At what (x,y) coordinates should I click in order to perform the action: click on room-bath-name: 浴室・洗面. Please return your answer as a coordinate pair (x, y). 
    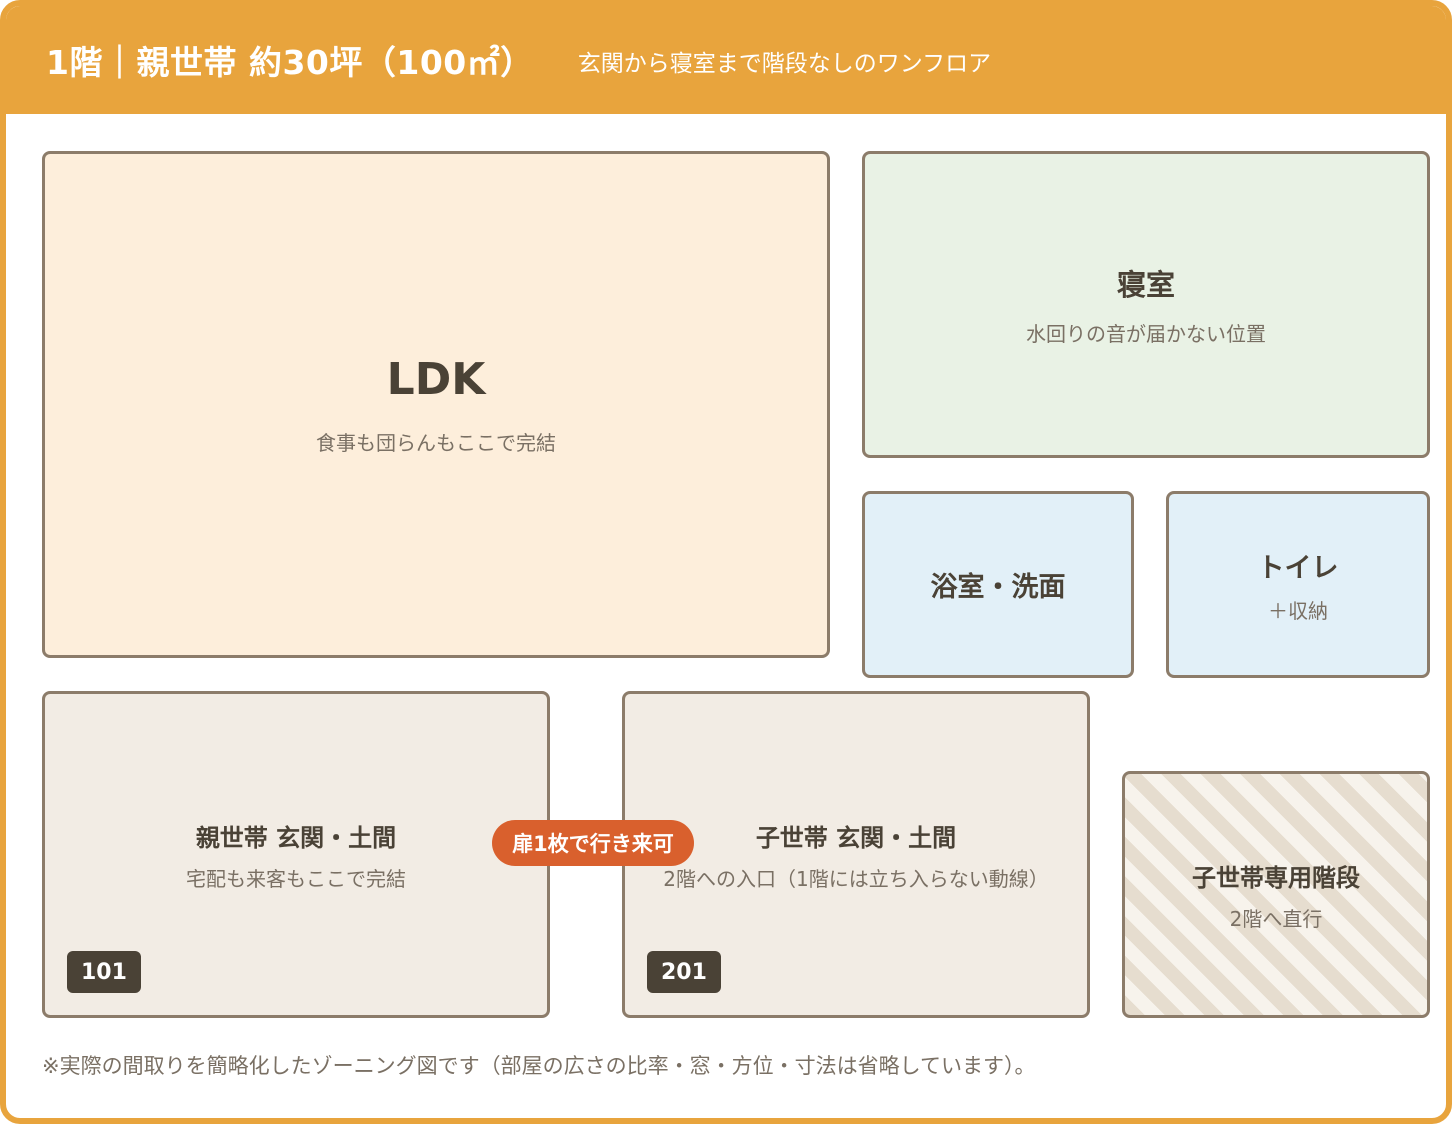
    Looking at the image, I should click on (998, 587).